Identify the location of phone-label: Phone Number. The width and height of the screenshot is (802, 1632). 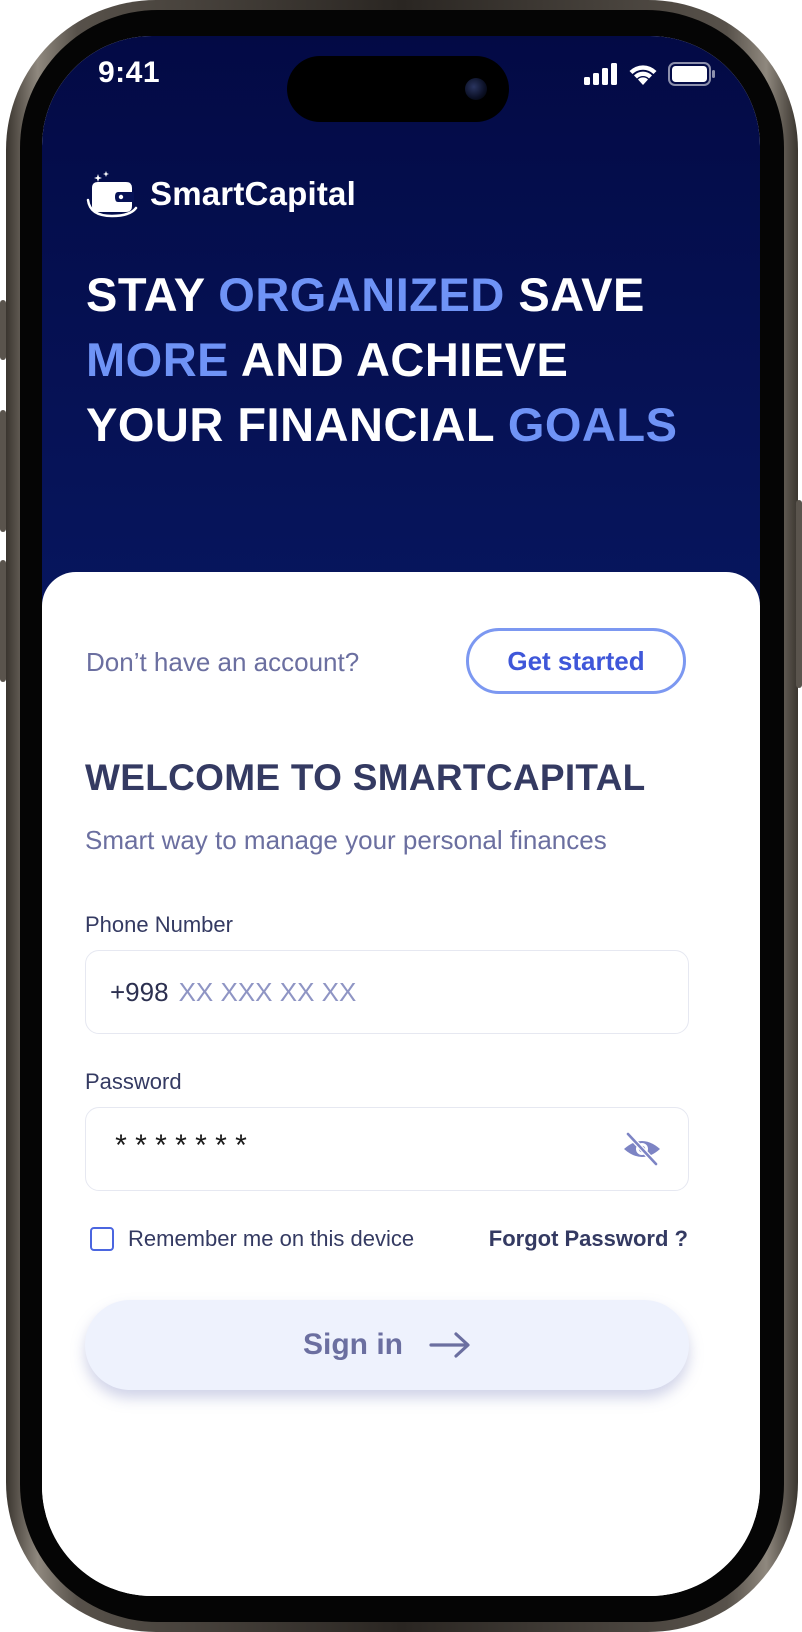
(159, 924).